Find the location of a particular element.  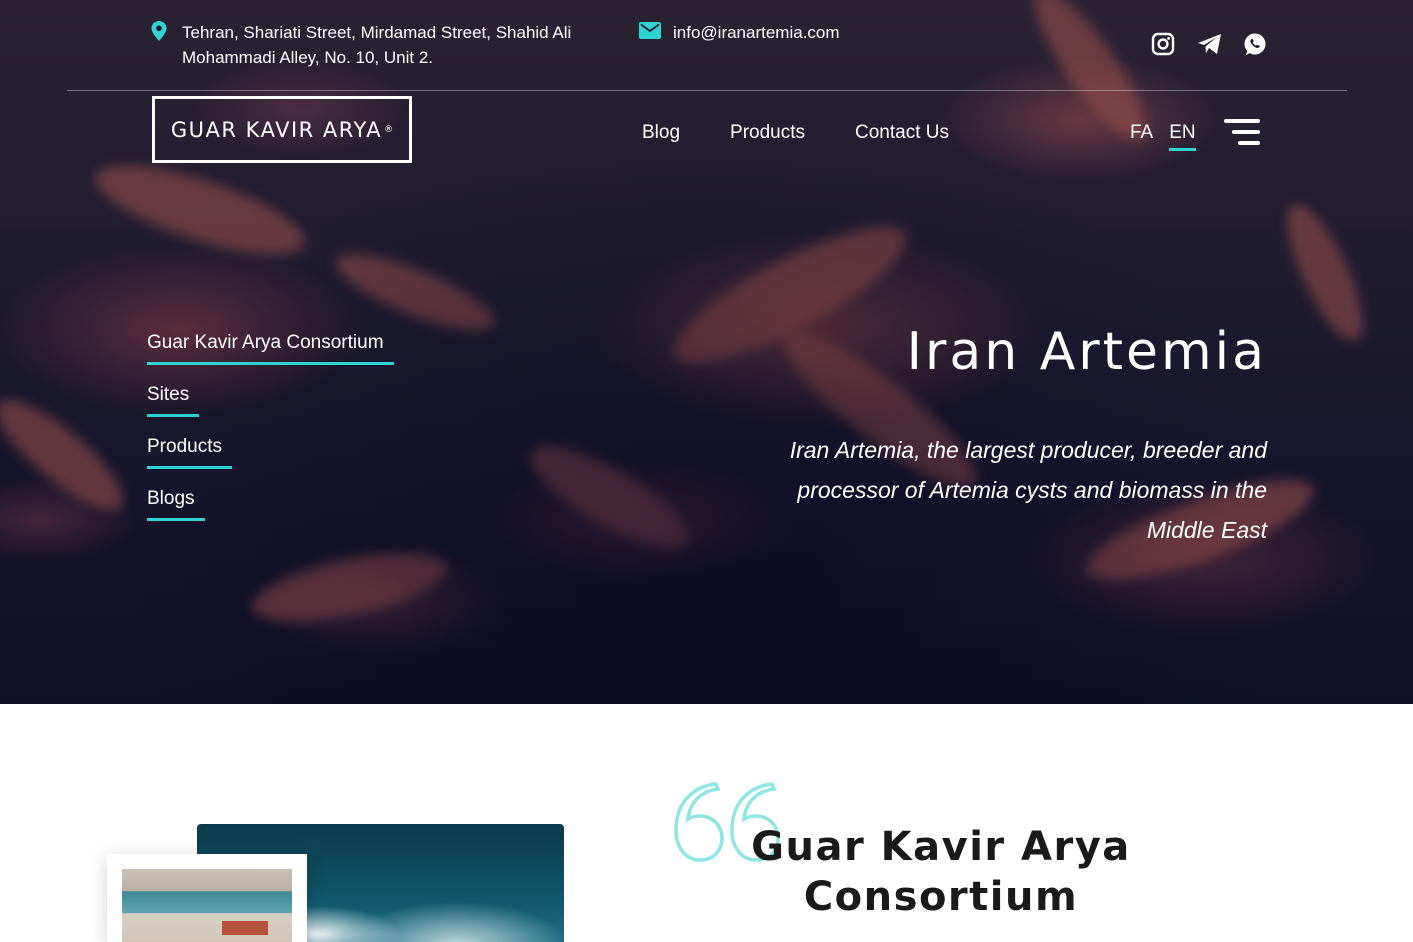

email-info: info@iranartemia.com is located at coordinates (739, 32).